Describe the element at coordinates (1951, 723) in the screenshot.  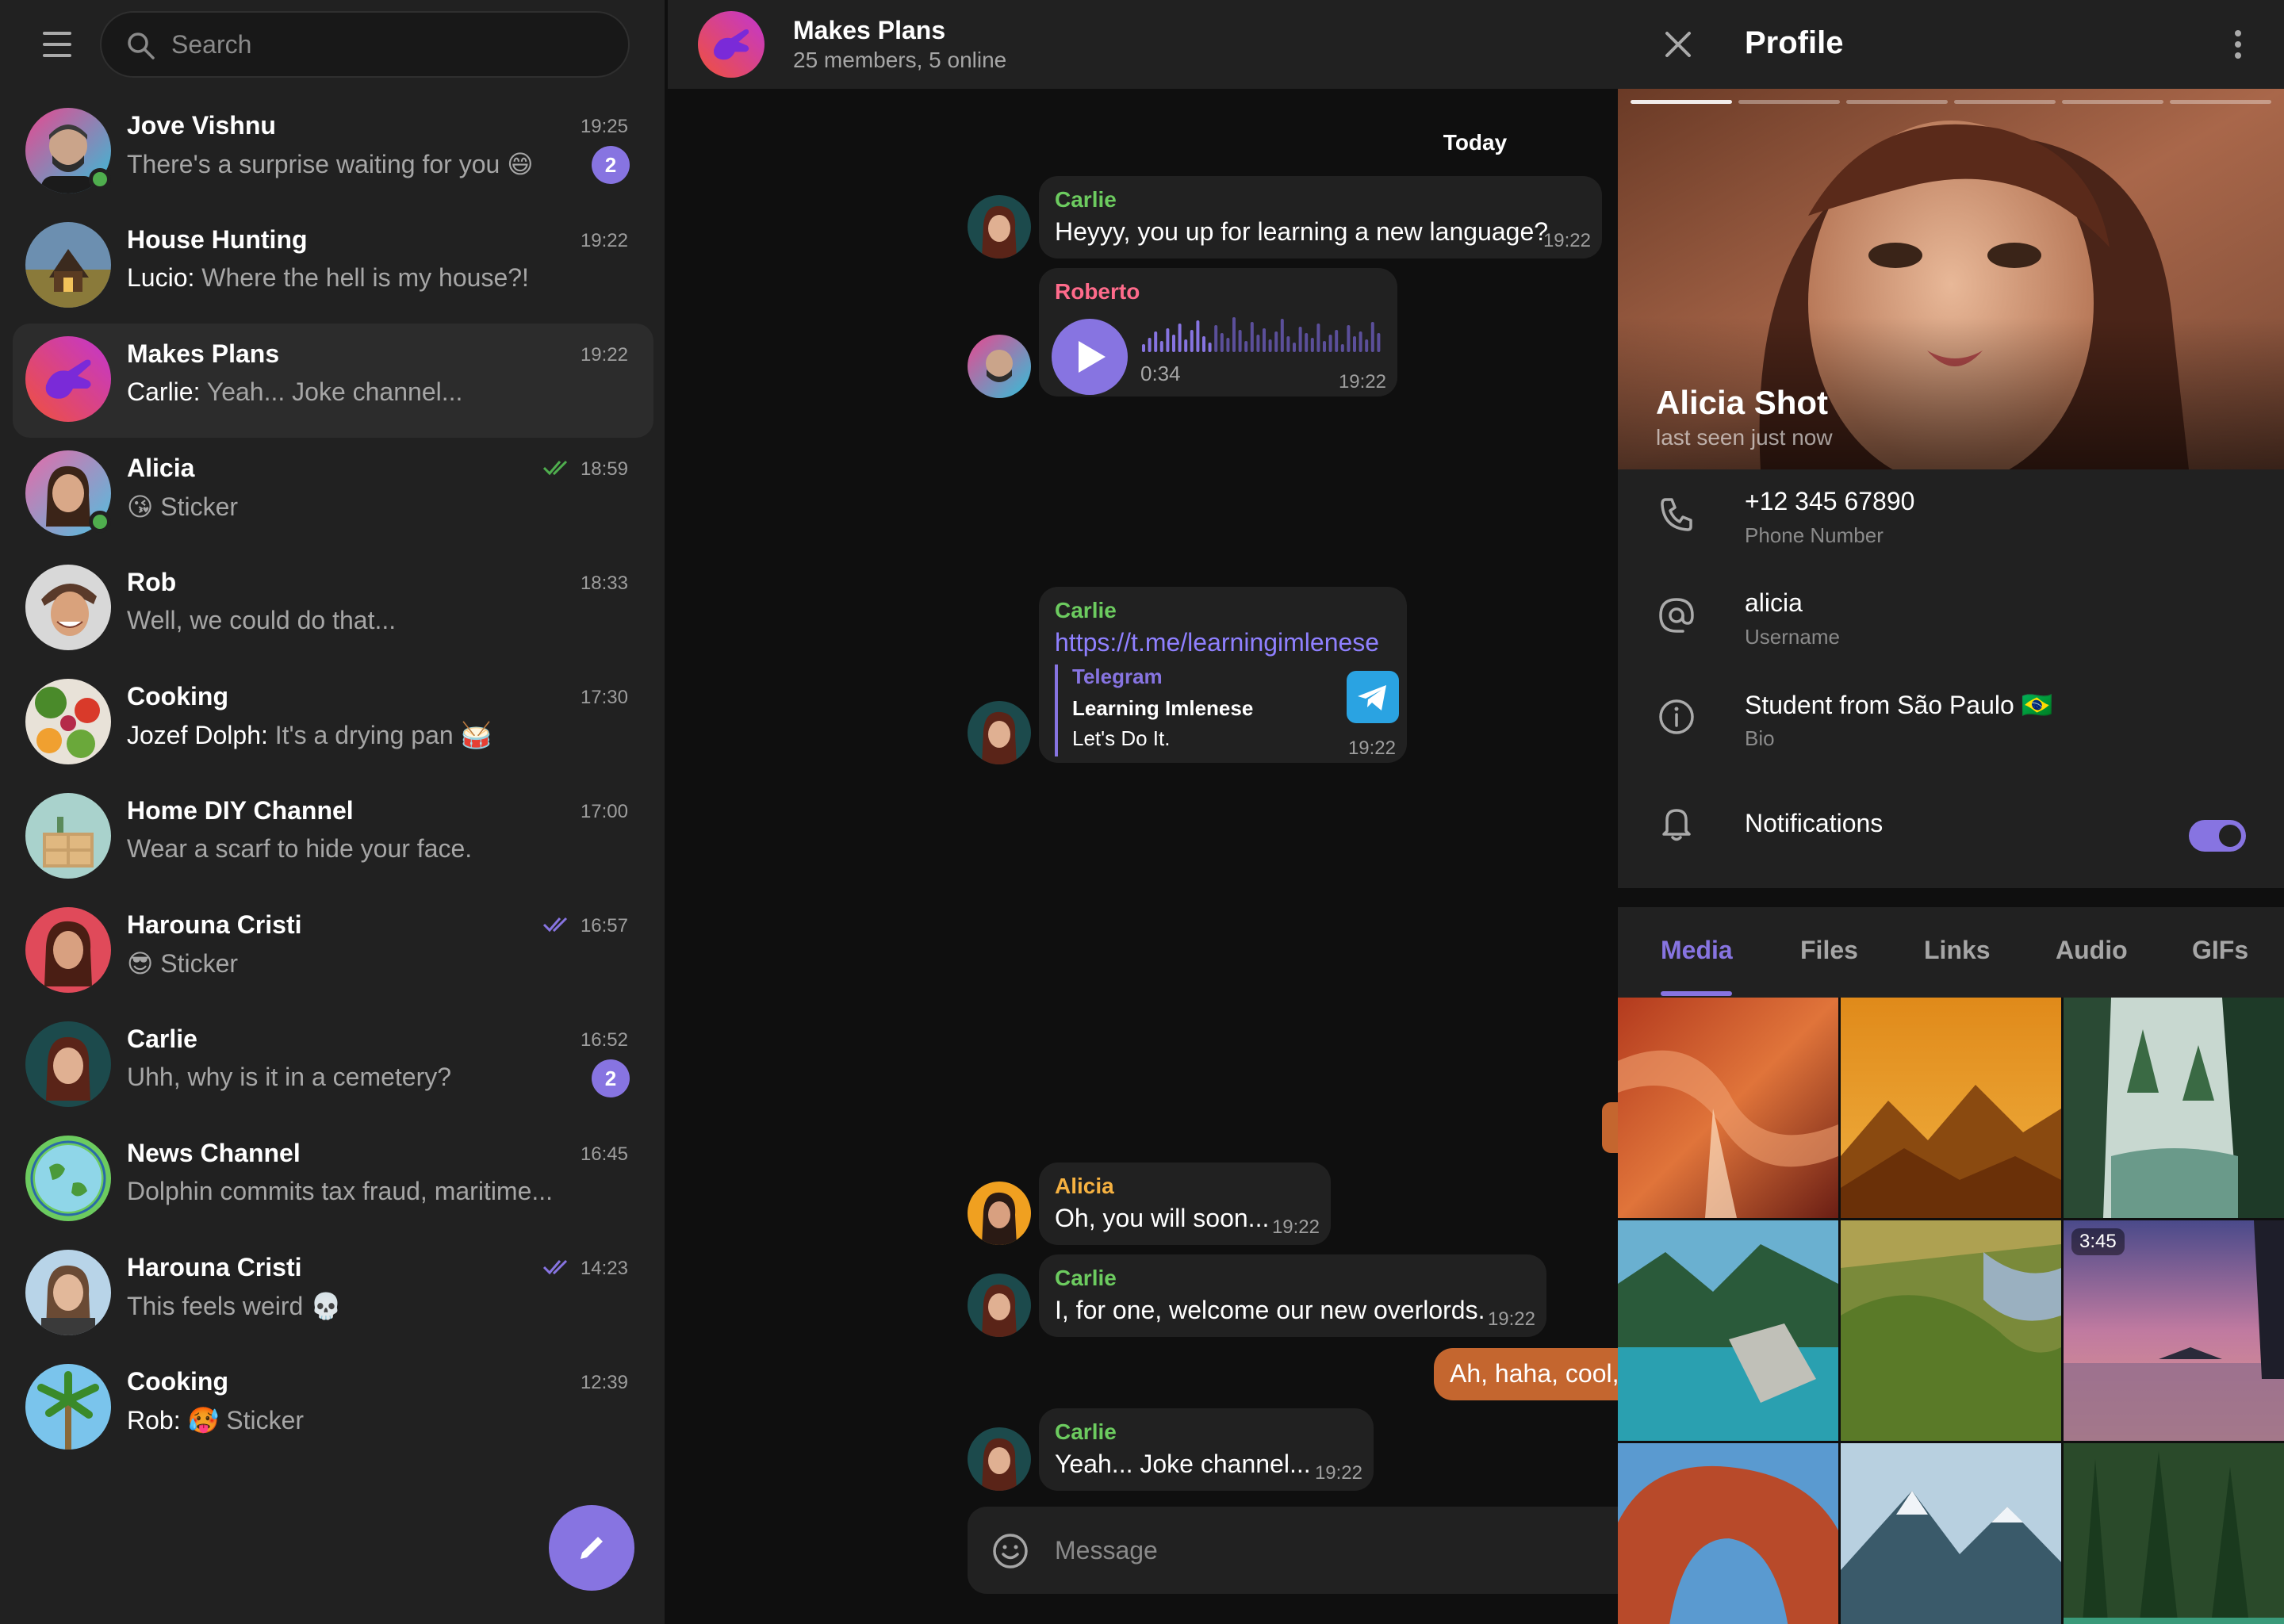
I see `bio-row: Student from São Paulo 🇧🇷 Bio` at that location.